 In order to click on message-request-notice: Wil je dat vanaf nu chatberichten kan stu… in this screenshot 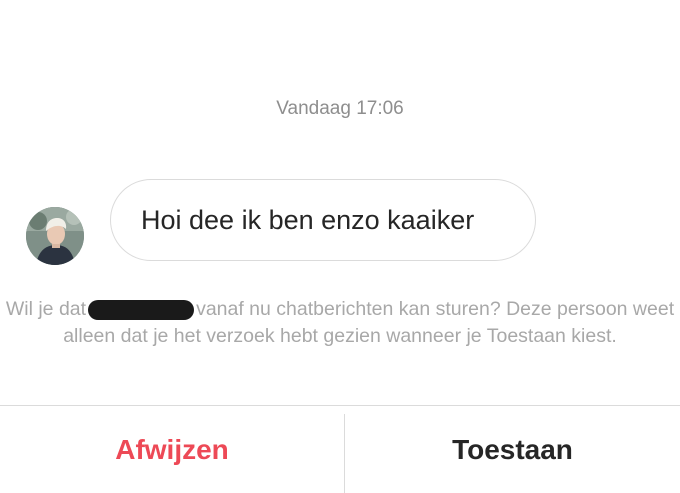, I will do `click(340, 323)`.